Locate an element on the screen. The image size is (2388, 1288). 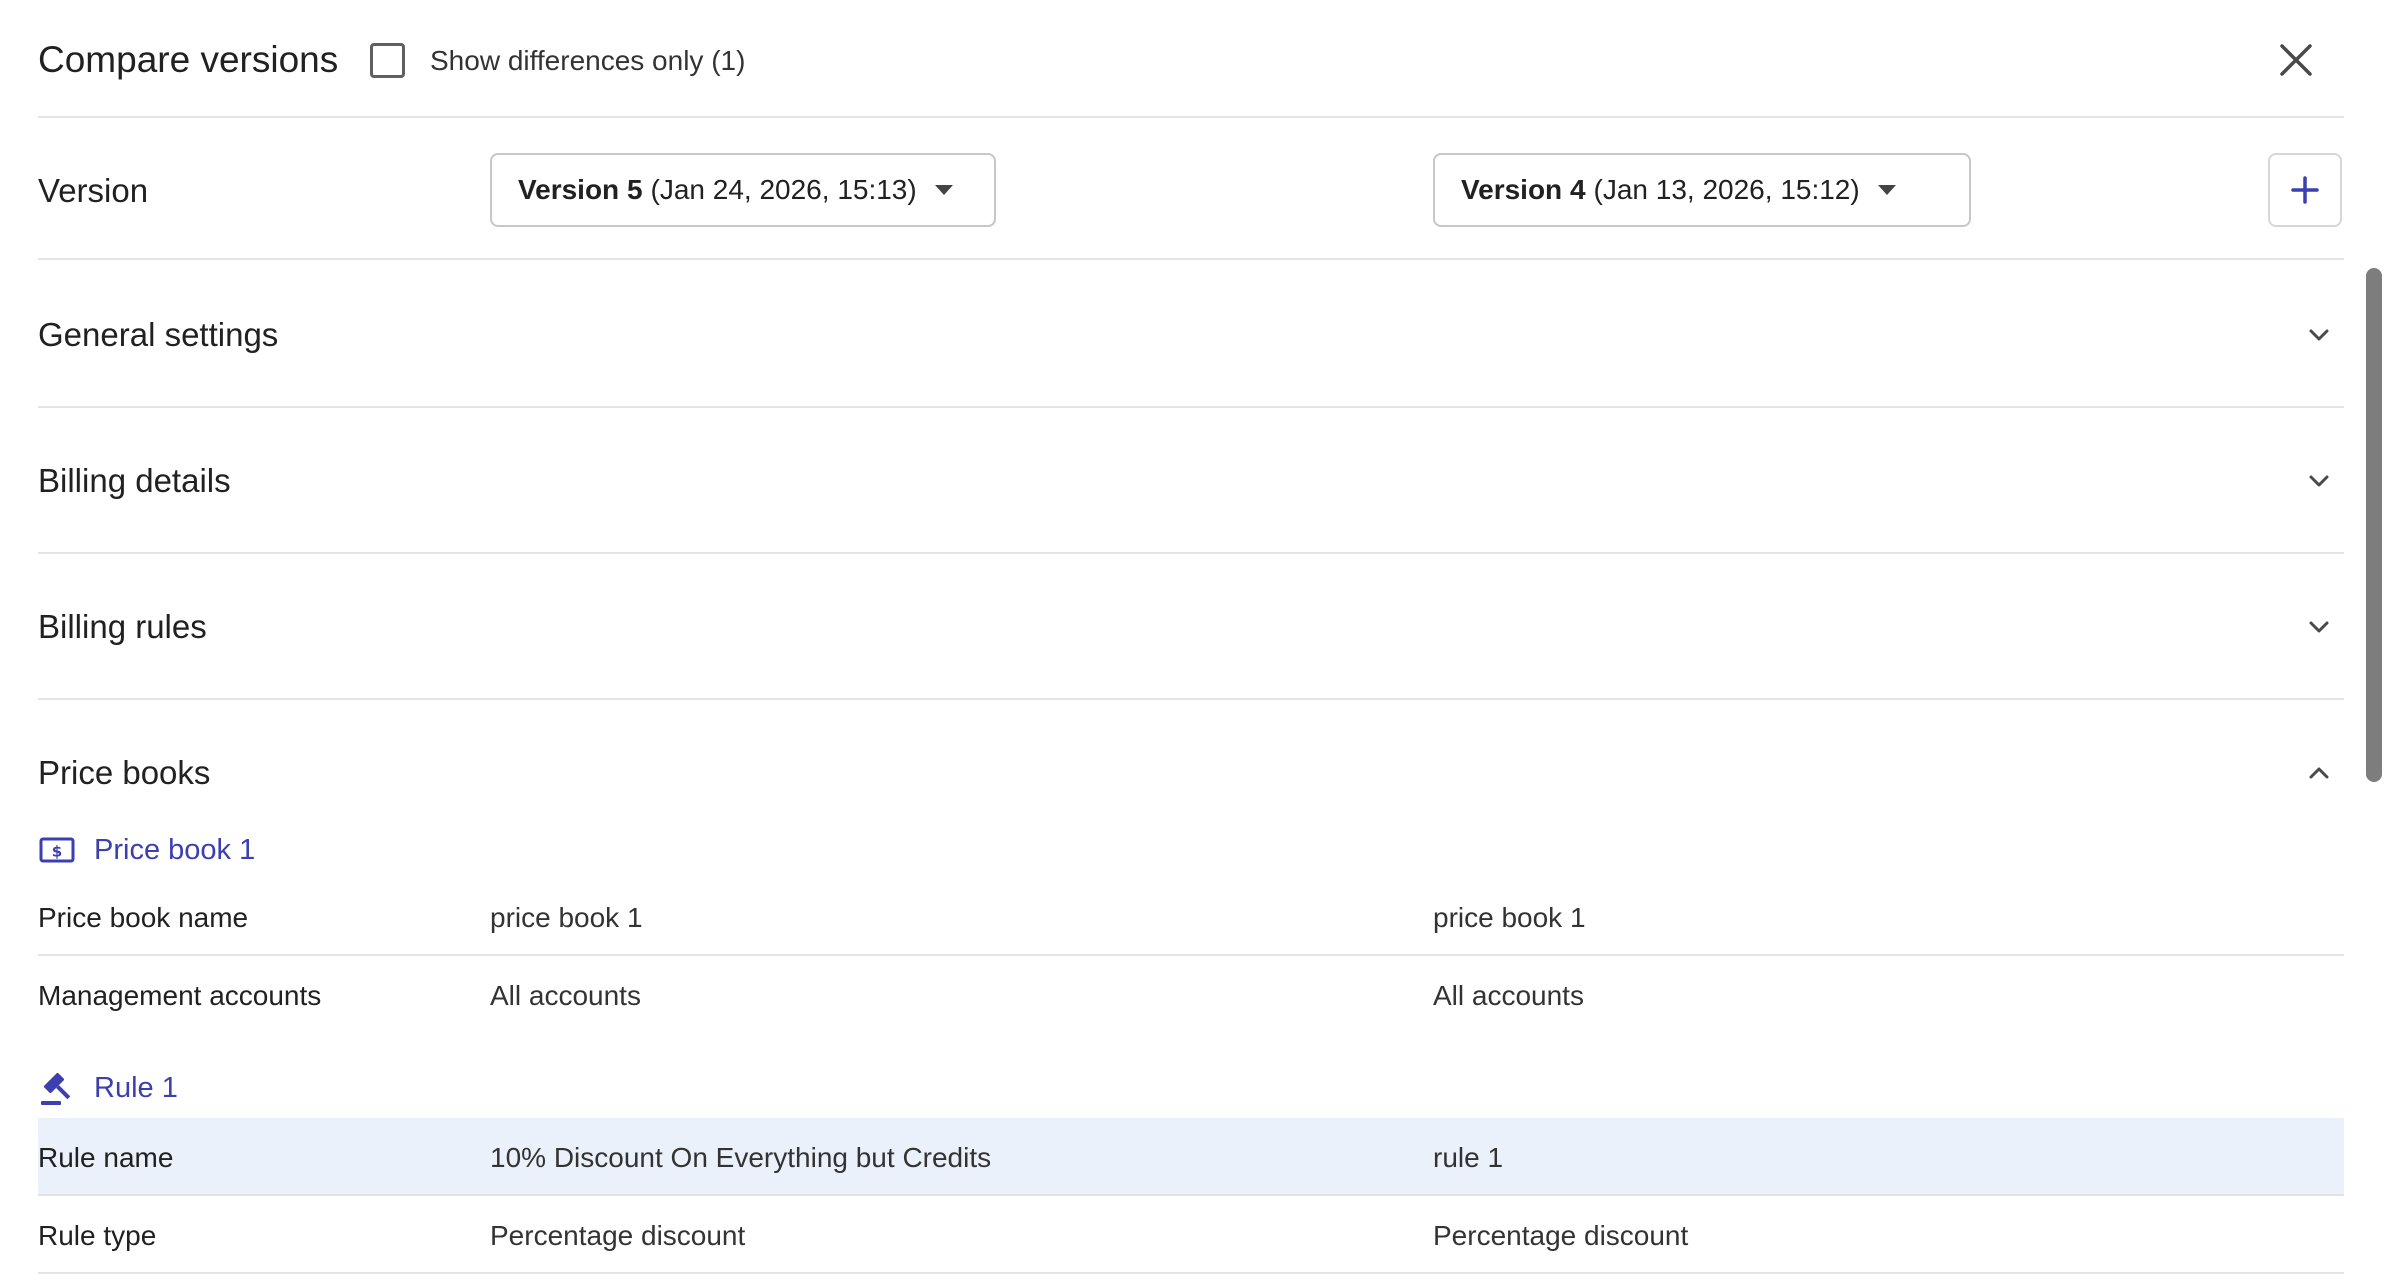
section-general-settings: General settings is located at coordinates (1191, 335).